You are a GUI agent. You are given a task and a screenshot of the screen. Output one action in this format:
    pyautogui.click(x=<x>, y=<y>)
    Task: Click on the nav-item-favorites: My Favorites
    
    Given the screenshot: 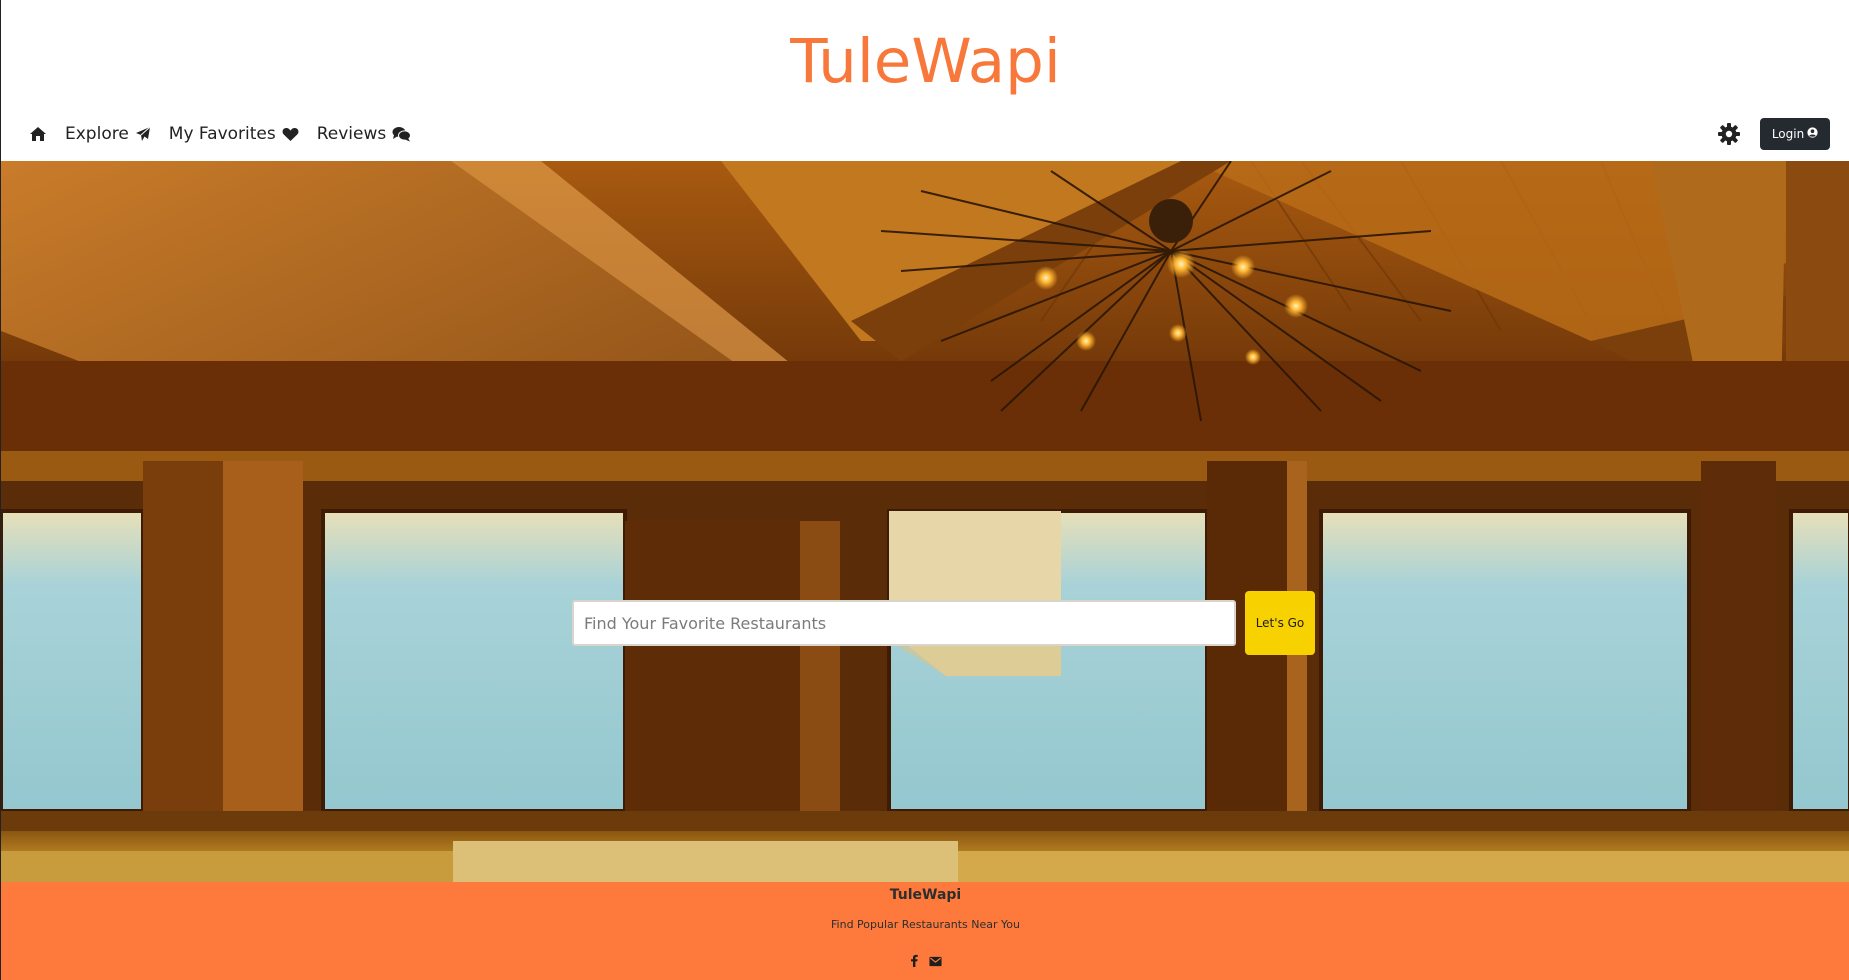 What is the action you would take?
    pyautogui.click(x=234, y=134)
    